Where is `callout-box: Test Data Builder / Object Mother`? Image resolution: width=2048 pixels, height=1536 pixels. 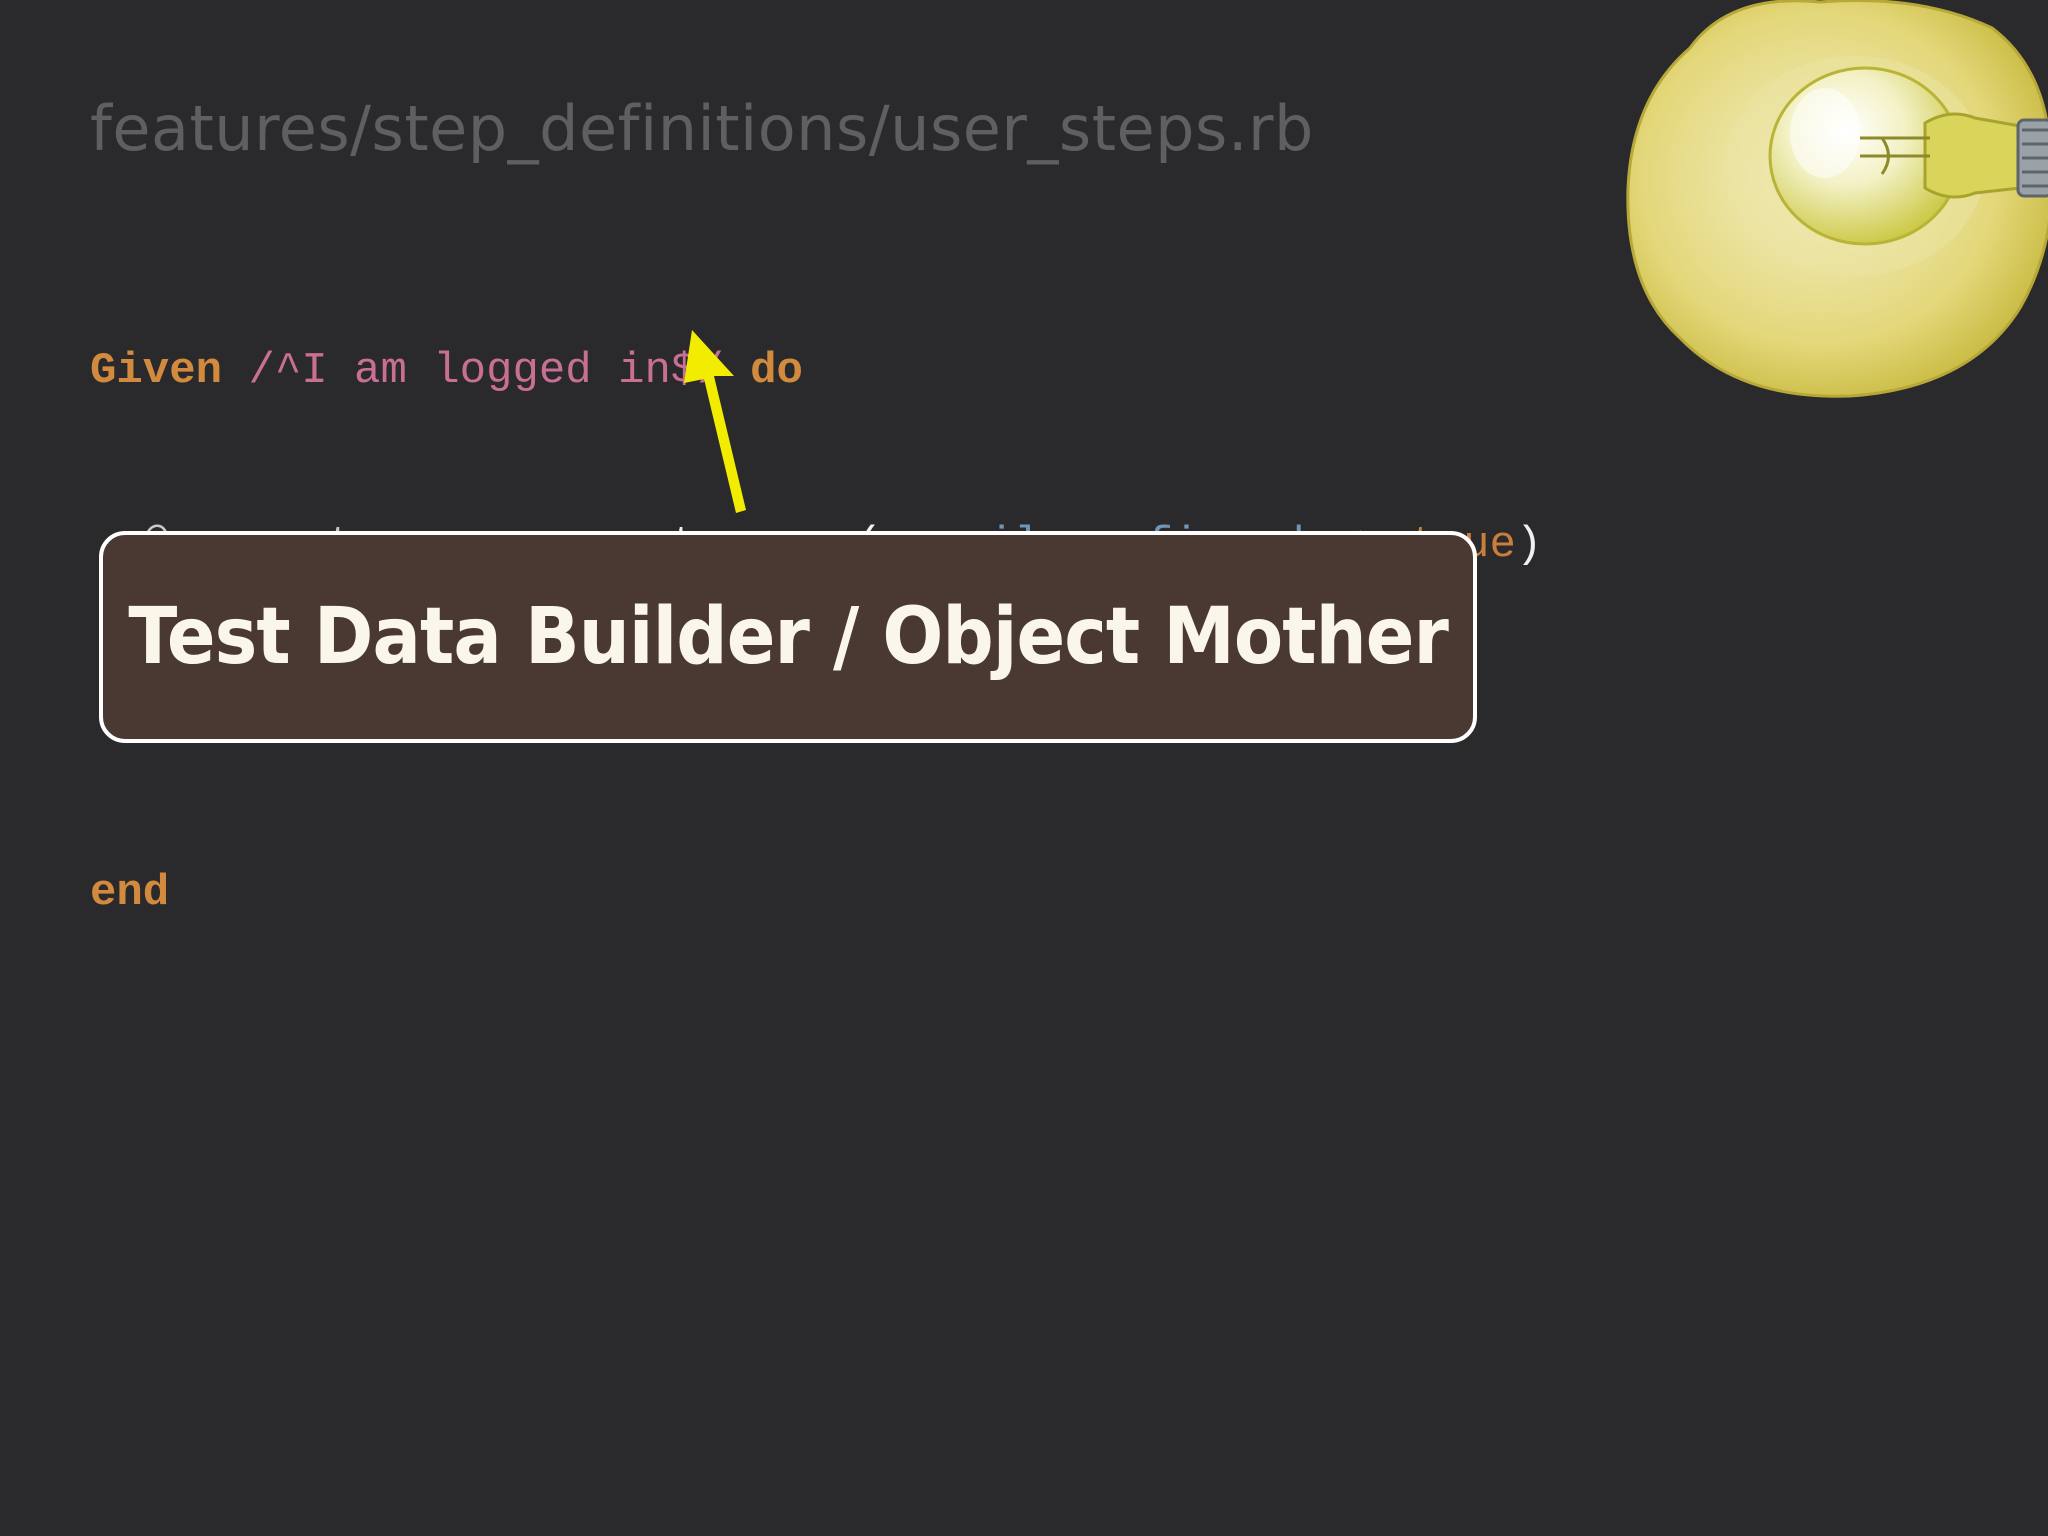 callout-box: Test Data Builder / Object Mother is located at coordinates (788, 637).